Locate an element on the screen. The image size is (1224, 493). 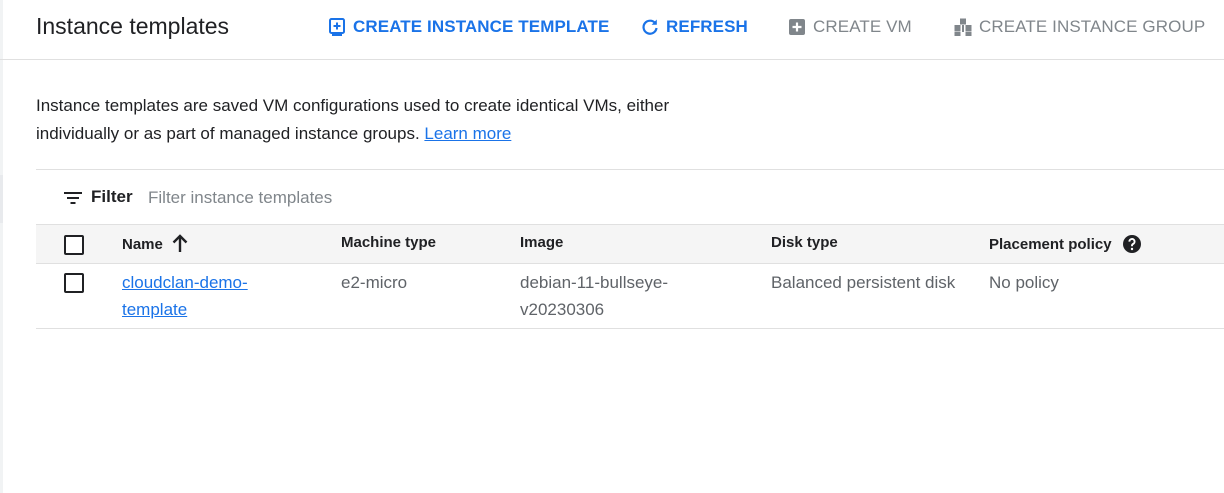
select-all-checkbox is located at coordinates (74, 245).